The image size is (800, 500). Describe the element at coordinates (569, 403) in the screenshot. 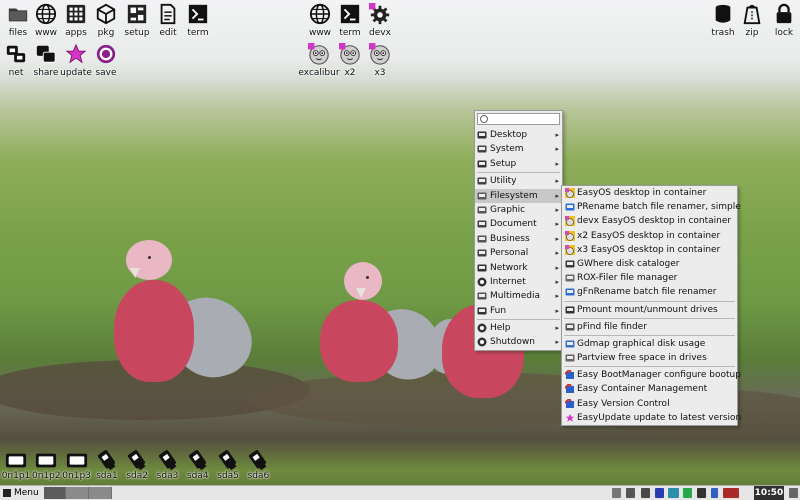

I see `boot-icon` at that location.